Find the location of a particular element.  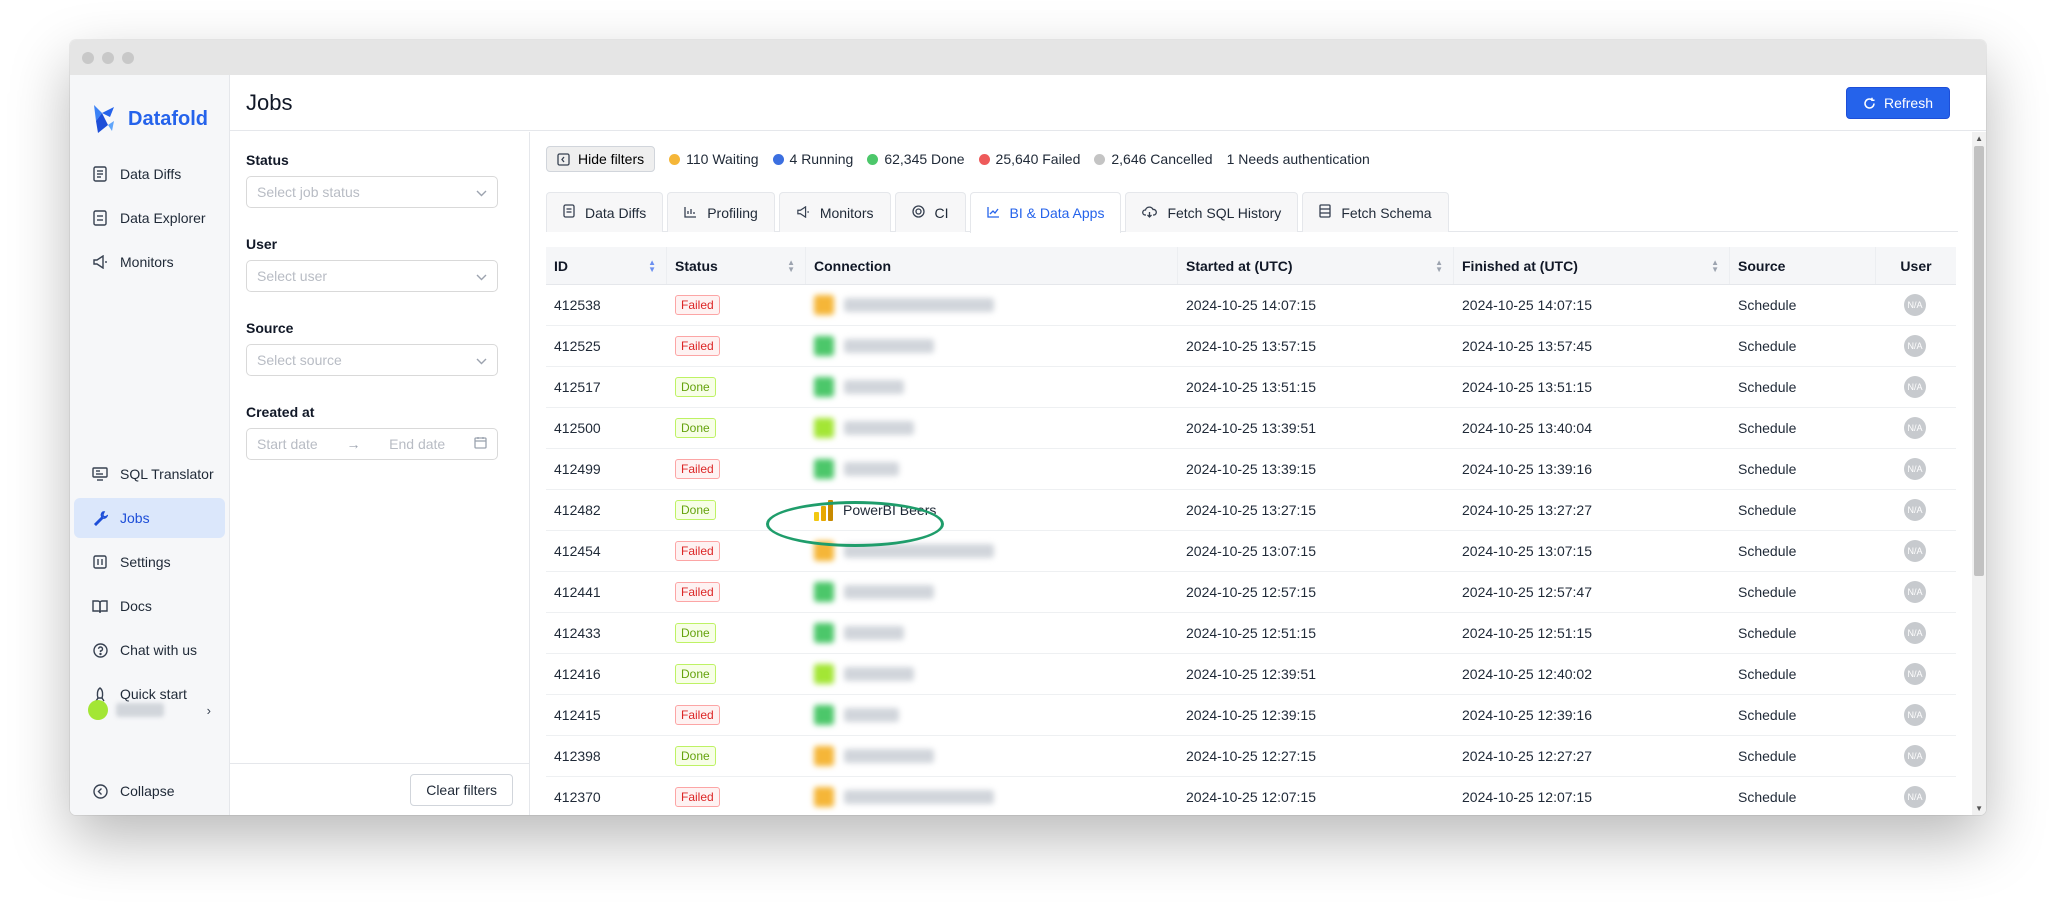

start-date-input: Start date is located at coordinates (287, 444).